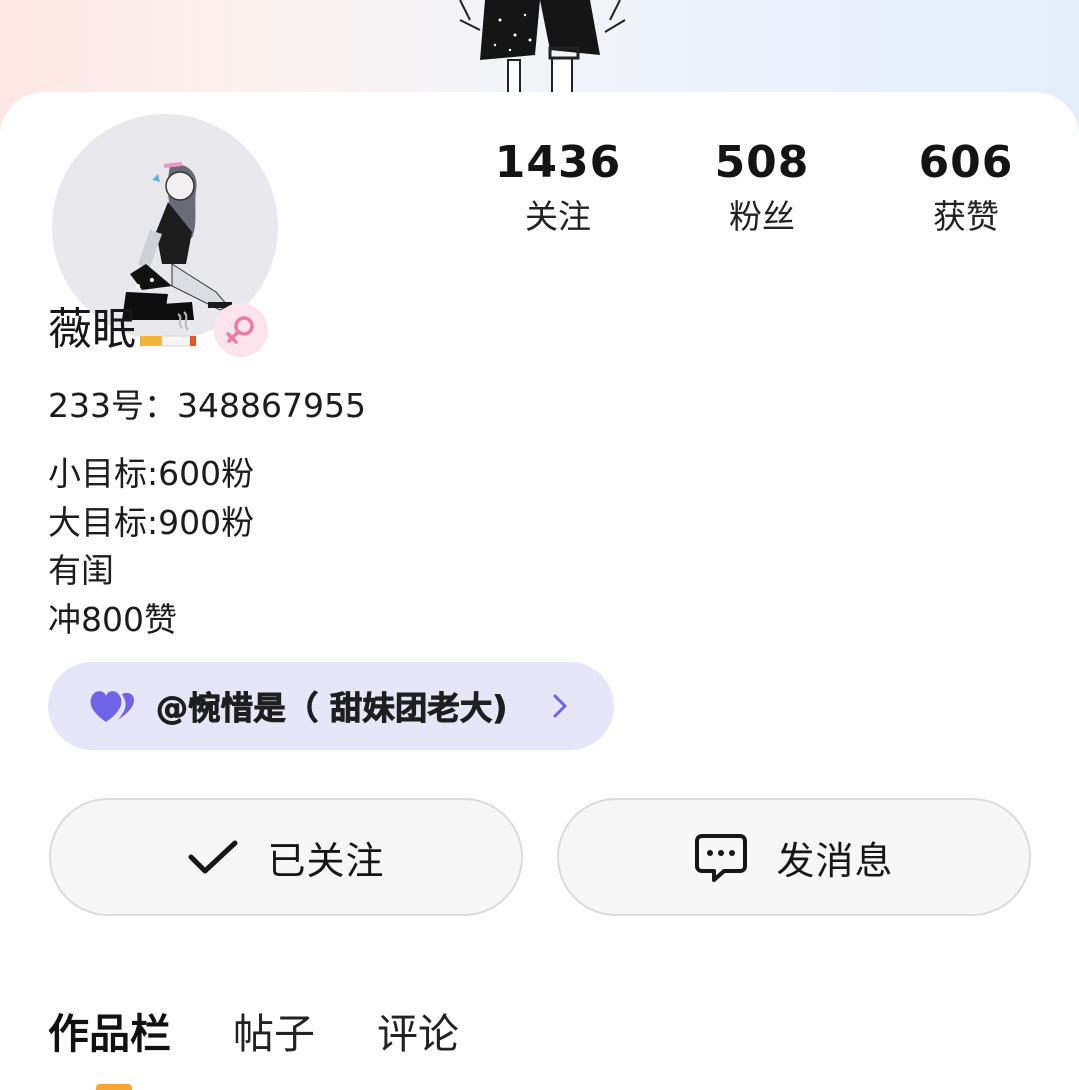 The height and width of the screenshot is (1090, 1079). I want to click on message-button-label: 发消息, so click(835, 860).